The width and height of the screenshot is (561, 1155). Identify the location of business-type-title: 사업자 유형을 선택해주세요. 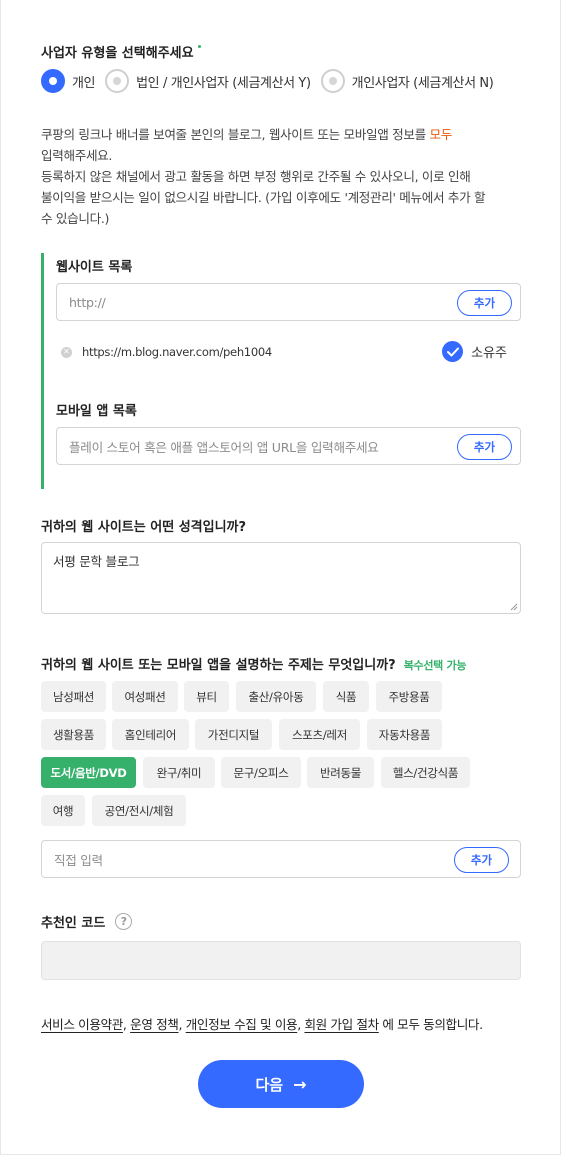
(121, 51).